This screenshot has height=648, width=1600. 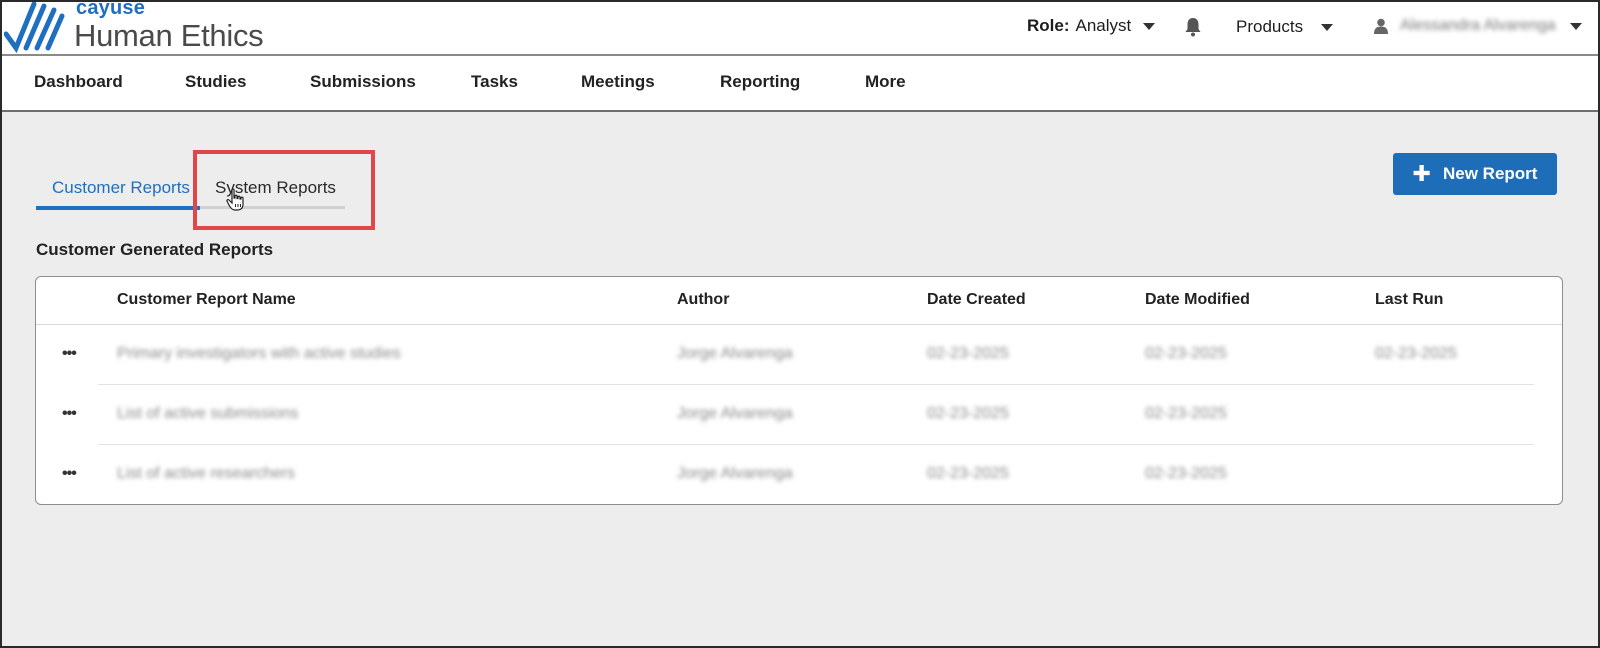 I want to click on user-name: Alessandra Alvarenga, so click(x=1478, y=25).